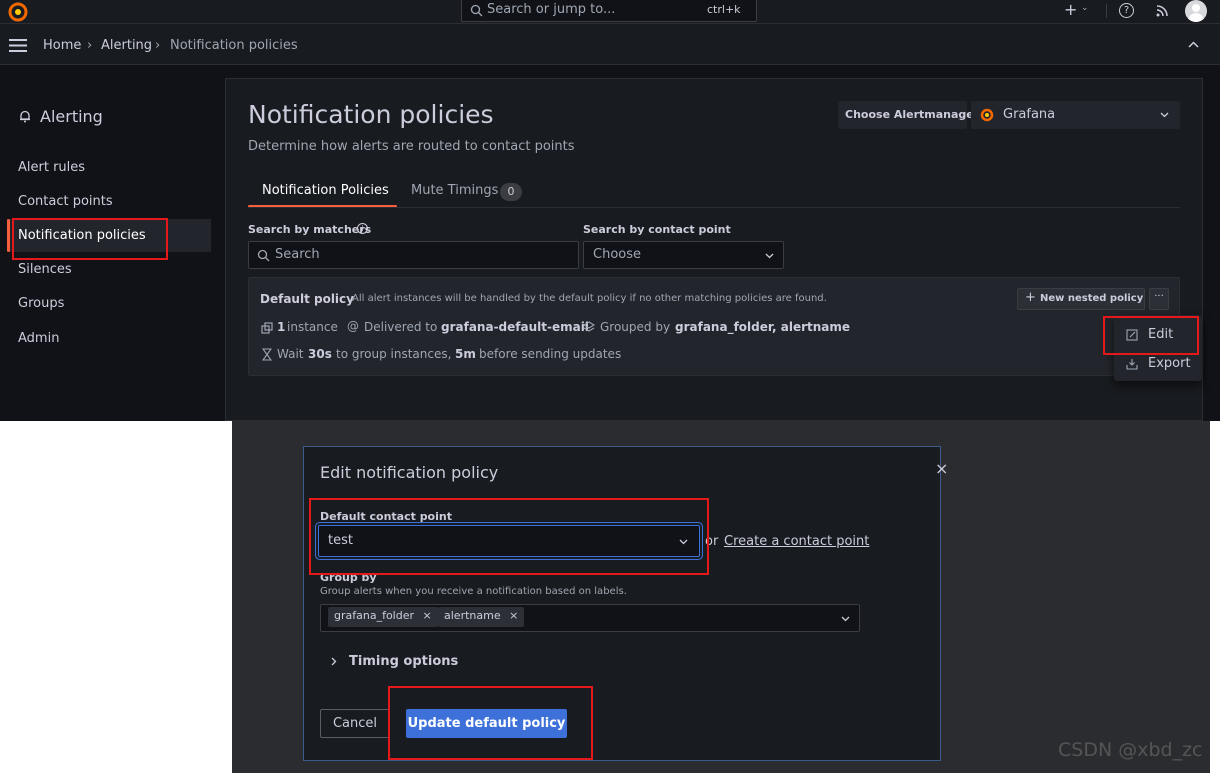 Image resolution: width=1220 pixels, height=773 pixels. Describe the element at coordinates (51, 167) in the screenshot. I see `sidebar-item-alert-rules: Alert rules` at that location.